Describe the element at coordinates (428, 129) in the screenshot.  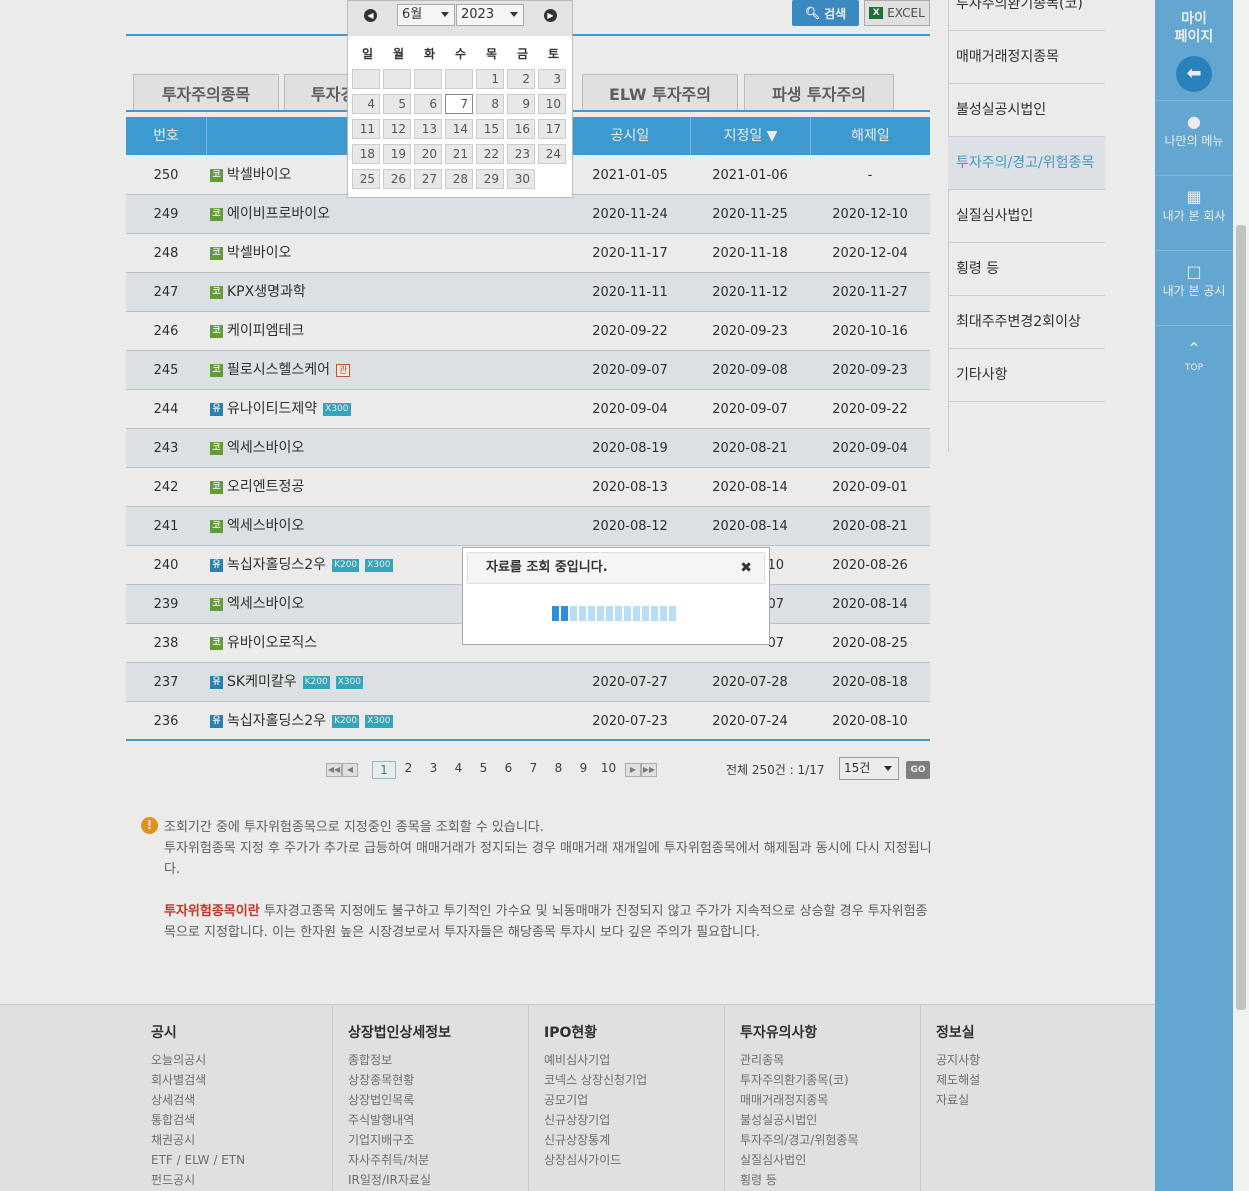
I see `calendar-day: 13` at that location.